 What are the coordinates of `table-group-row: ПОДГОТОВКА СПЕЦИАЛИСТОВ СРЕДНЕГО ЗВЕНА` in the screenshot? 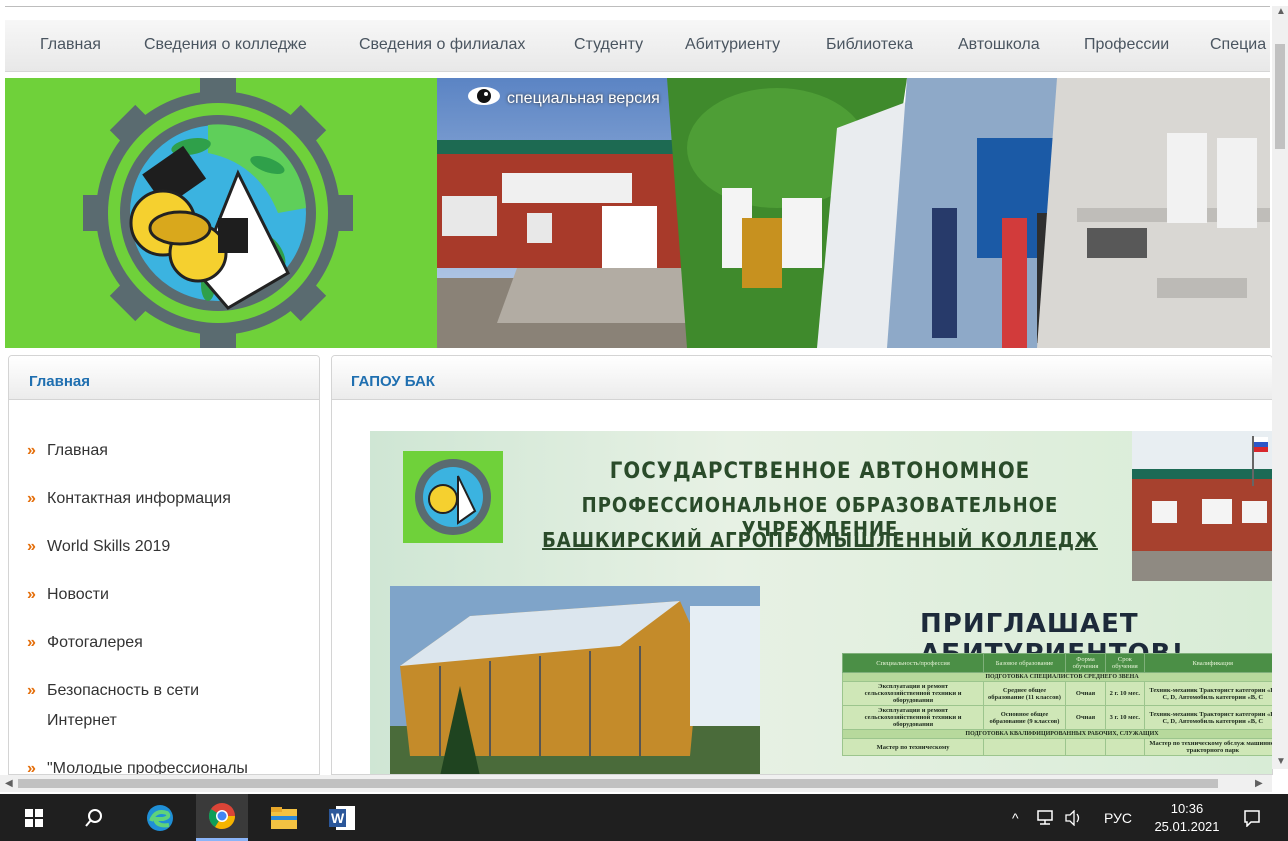 It's located at (1057, 677).